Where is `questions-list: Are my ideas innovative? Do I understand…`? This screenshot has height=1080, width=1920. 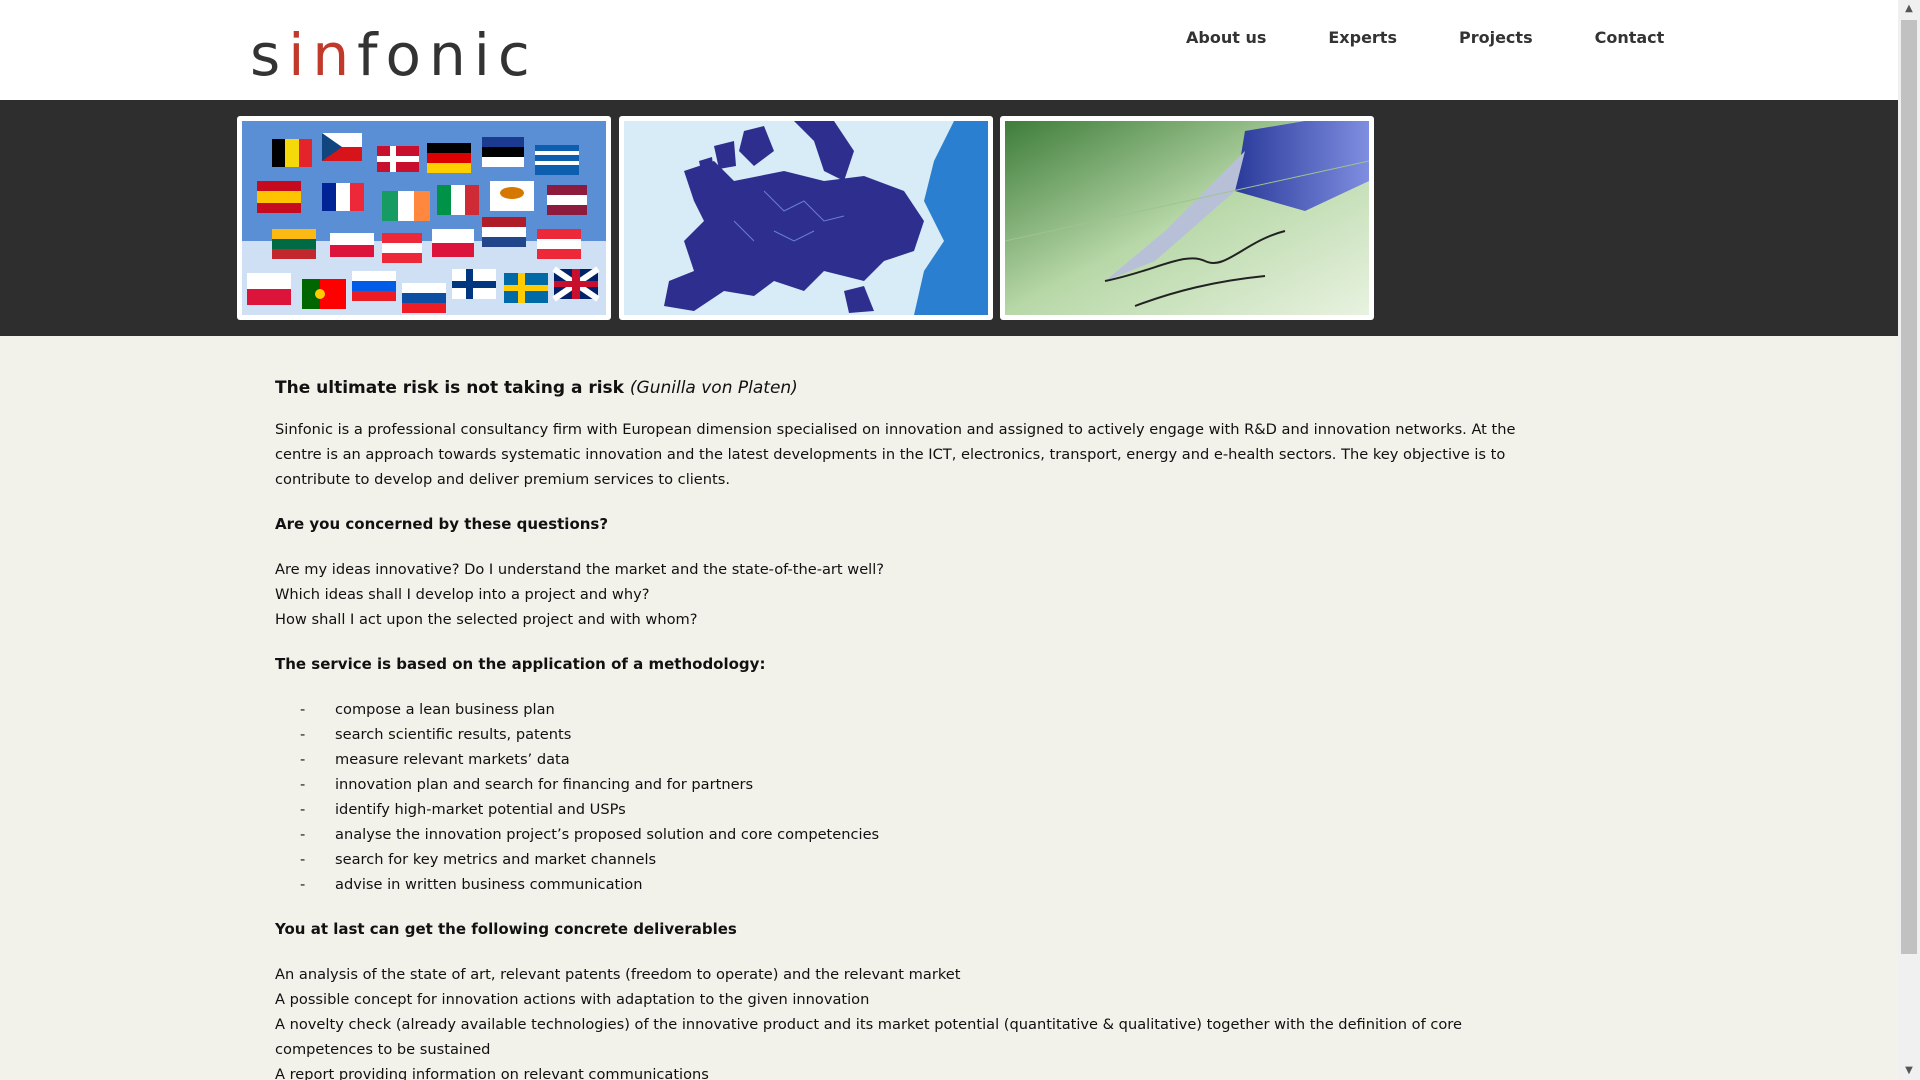 questions-list: Are my ideas innovative? Do I understand… is located at coordinates (915, 594).